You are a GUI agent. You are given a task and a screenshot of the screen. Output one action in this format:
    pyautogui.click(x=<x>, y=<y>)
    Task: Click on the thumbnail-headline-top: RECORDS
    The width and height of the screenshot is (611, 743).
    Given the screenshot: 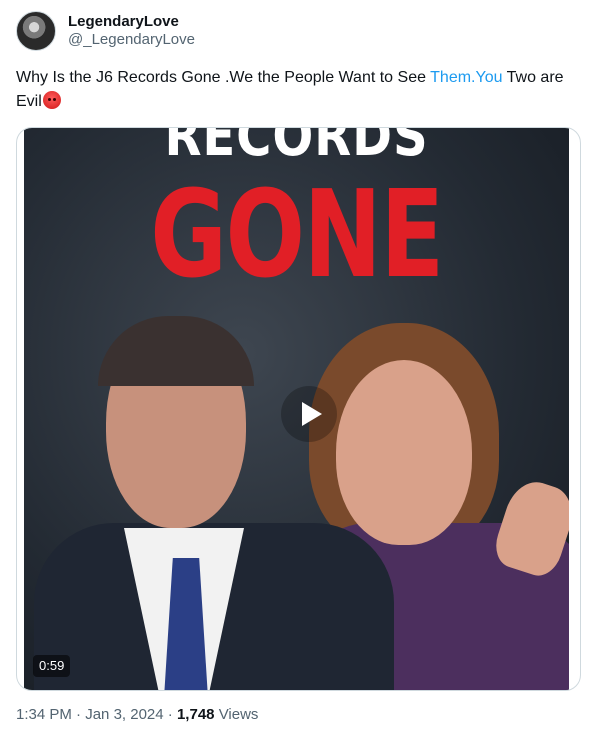 What is the action you would take?
    pyautogui.click(x=296, y=148)
    